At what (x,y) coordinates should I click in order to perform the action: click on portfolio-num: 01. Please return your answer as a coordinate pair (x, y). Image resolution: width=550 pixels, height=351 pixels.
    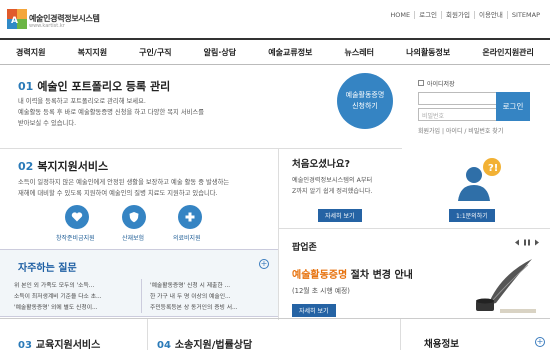
    Looking at the image, I should click on (26, 86).